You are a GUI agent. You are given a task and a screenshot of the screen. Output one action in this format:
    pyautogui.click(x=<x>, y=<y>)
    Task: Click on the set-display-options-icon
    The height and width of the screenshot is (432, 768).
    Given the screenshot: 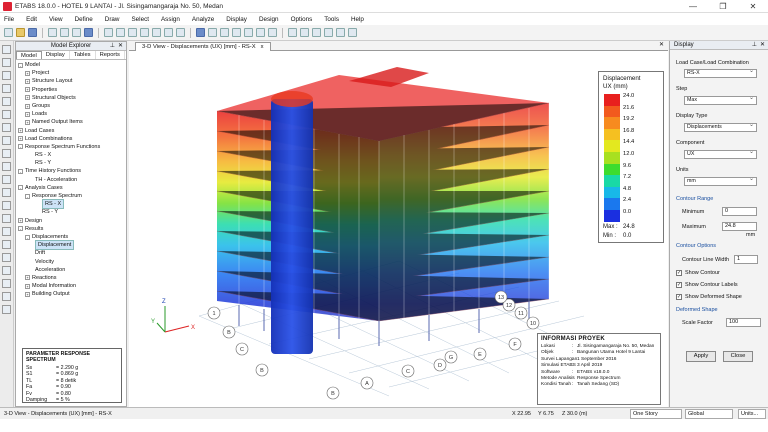 What is the action you would take?
    pyautogui.click(x=304, y=32)
    